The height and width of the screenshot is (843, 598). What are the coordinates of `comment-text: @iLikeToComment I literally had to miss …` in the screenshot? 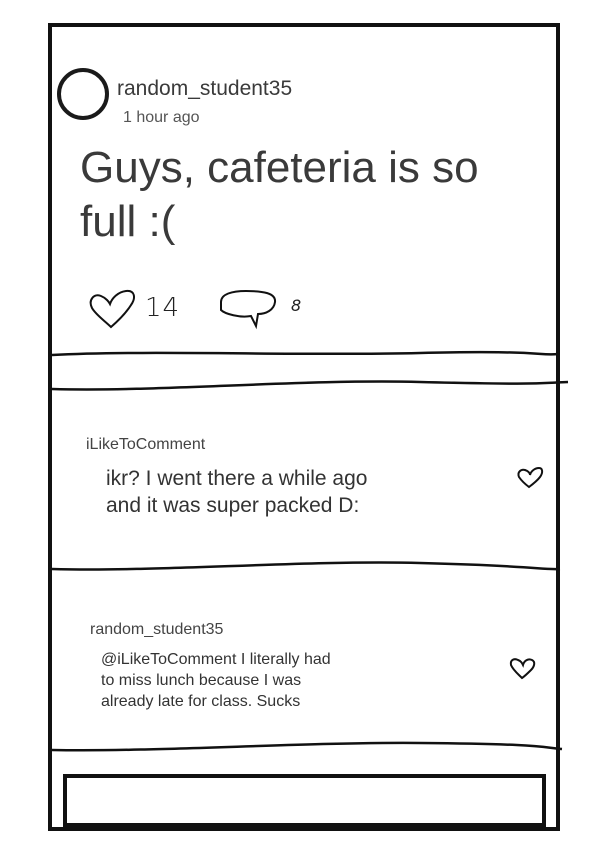 It's located at (216, 680).